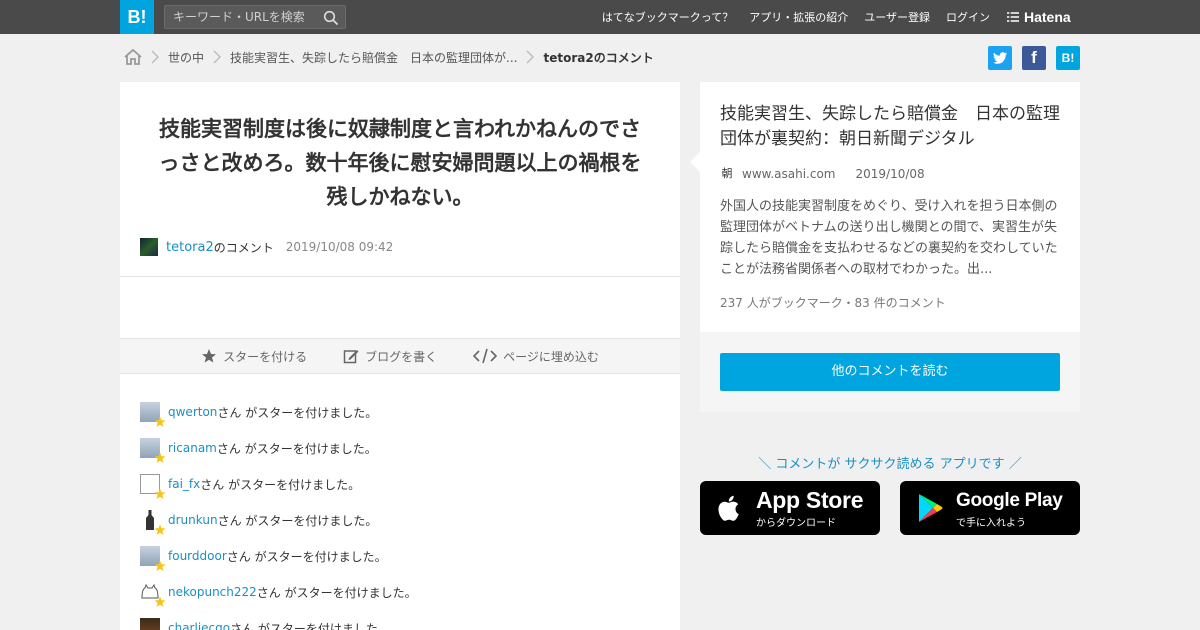  What do you see at coordinates (810, 500) in the screenshot?
I see `app-store-label: App Store` at bounding box center [810, 500].